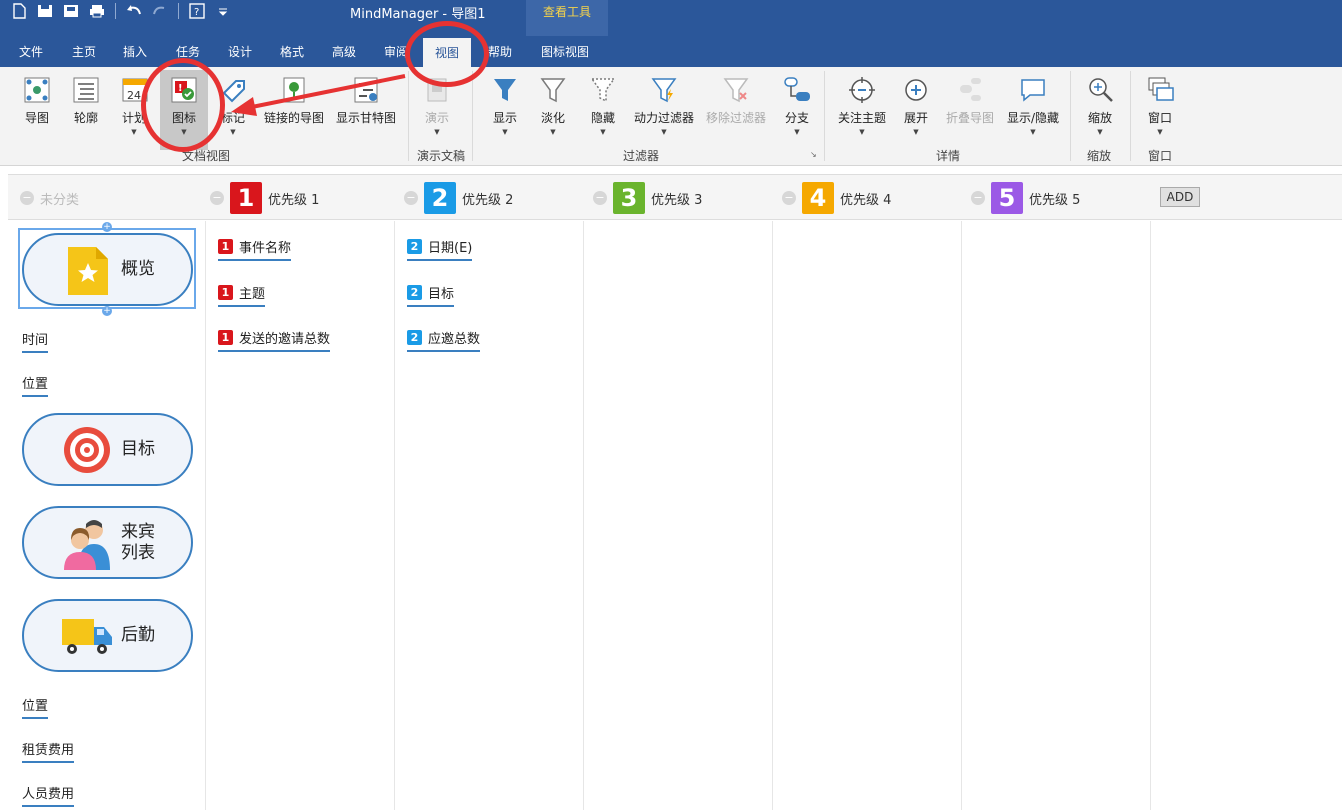  Describe the element at coordinates (121, 11) in the screenshot. I see `quick-access-toolbar: ?` at that location.